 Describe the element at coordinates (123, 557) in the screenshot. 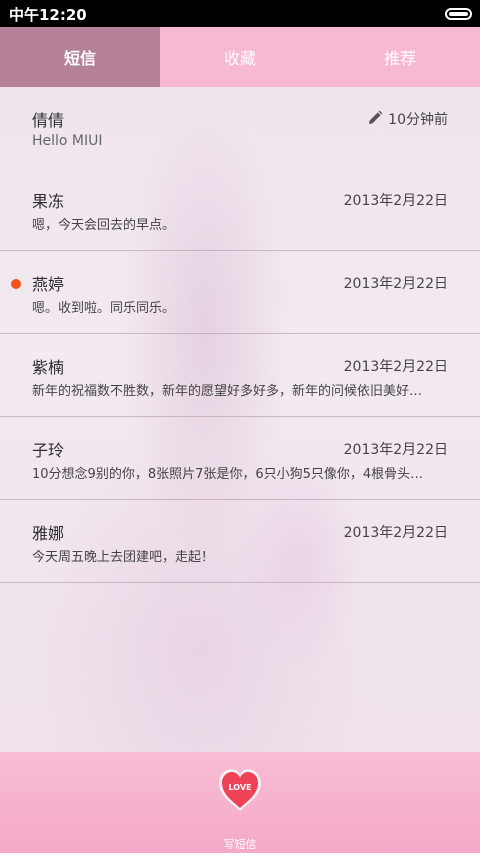

I see `message-preview: 今天周五晚上去团建吧，走起！` at that location.